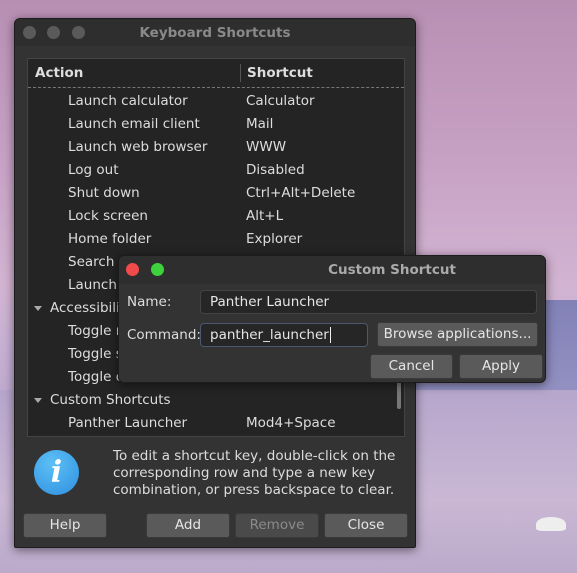 The height and width of the screenshot is (573, 577). I want to click on row-shortcut: Disabled, so click(275, 170).